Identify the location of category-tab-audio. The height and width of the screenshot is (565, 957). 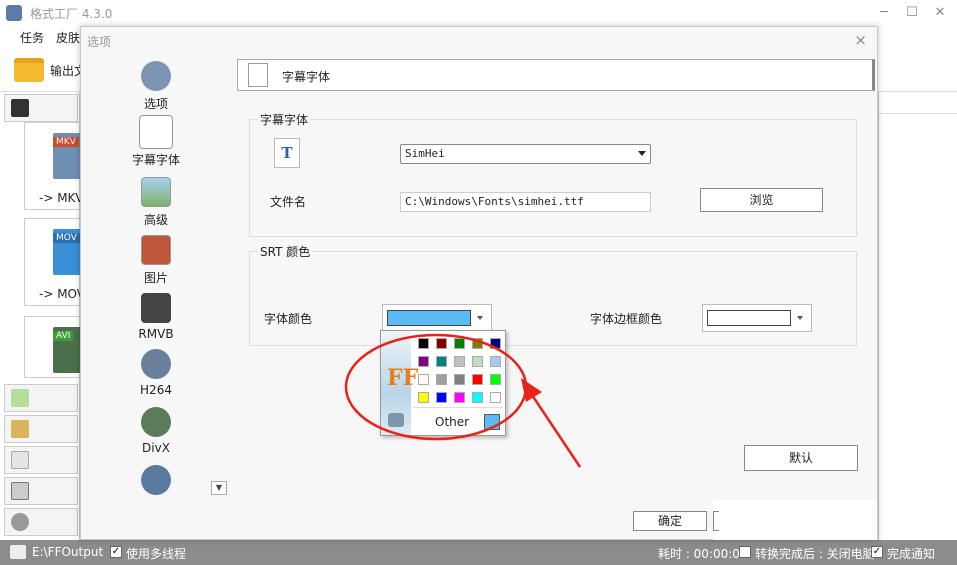
(41, 398).